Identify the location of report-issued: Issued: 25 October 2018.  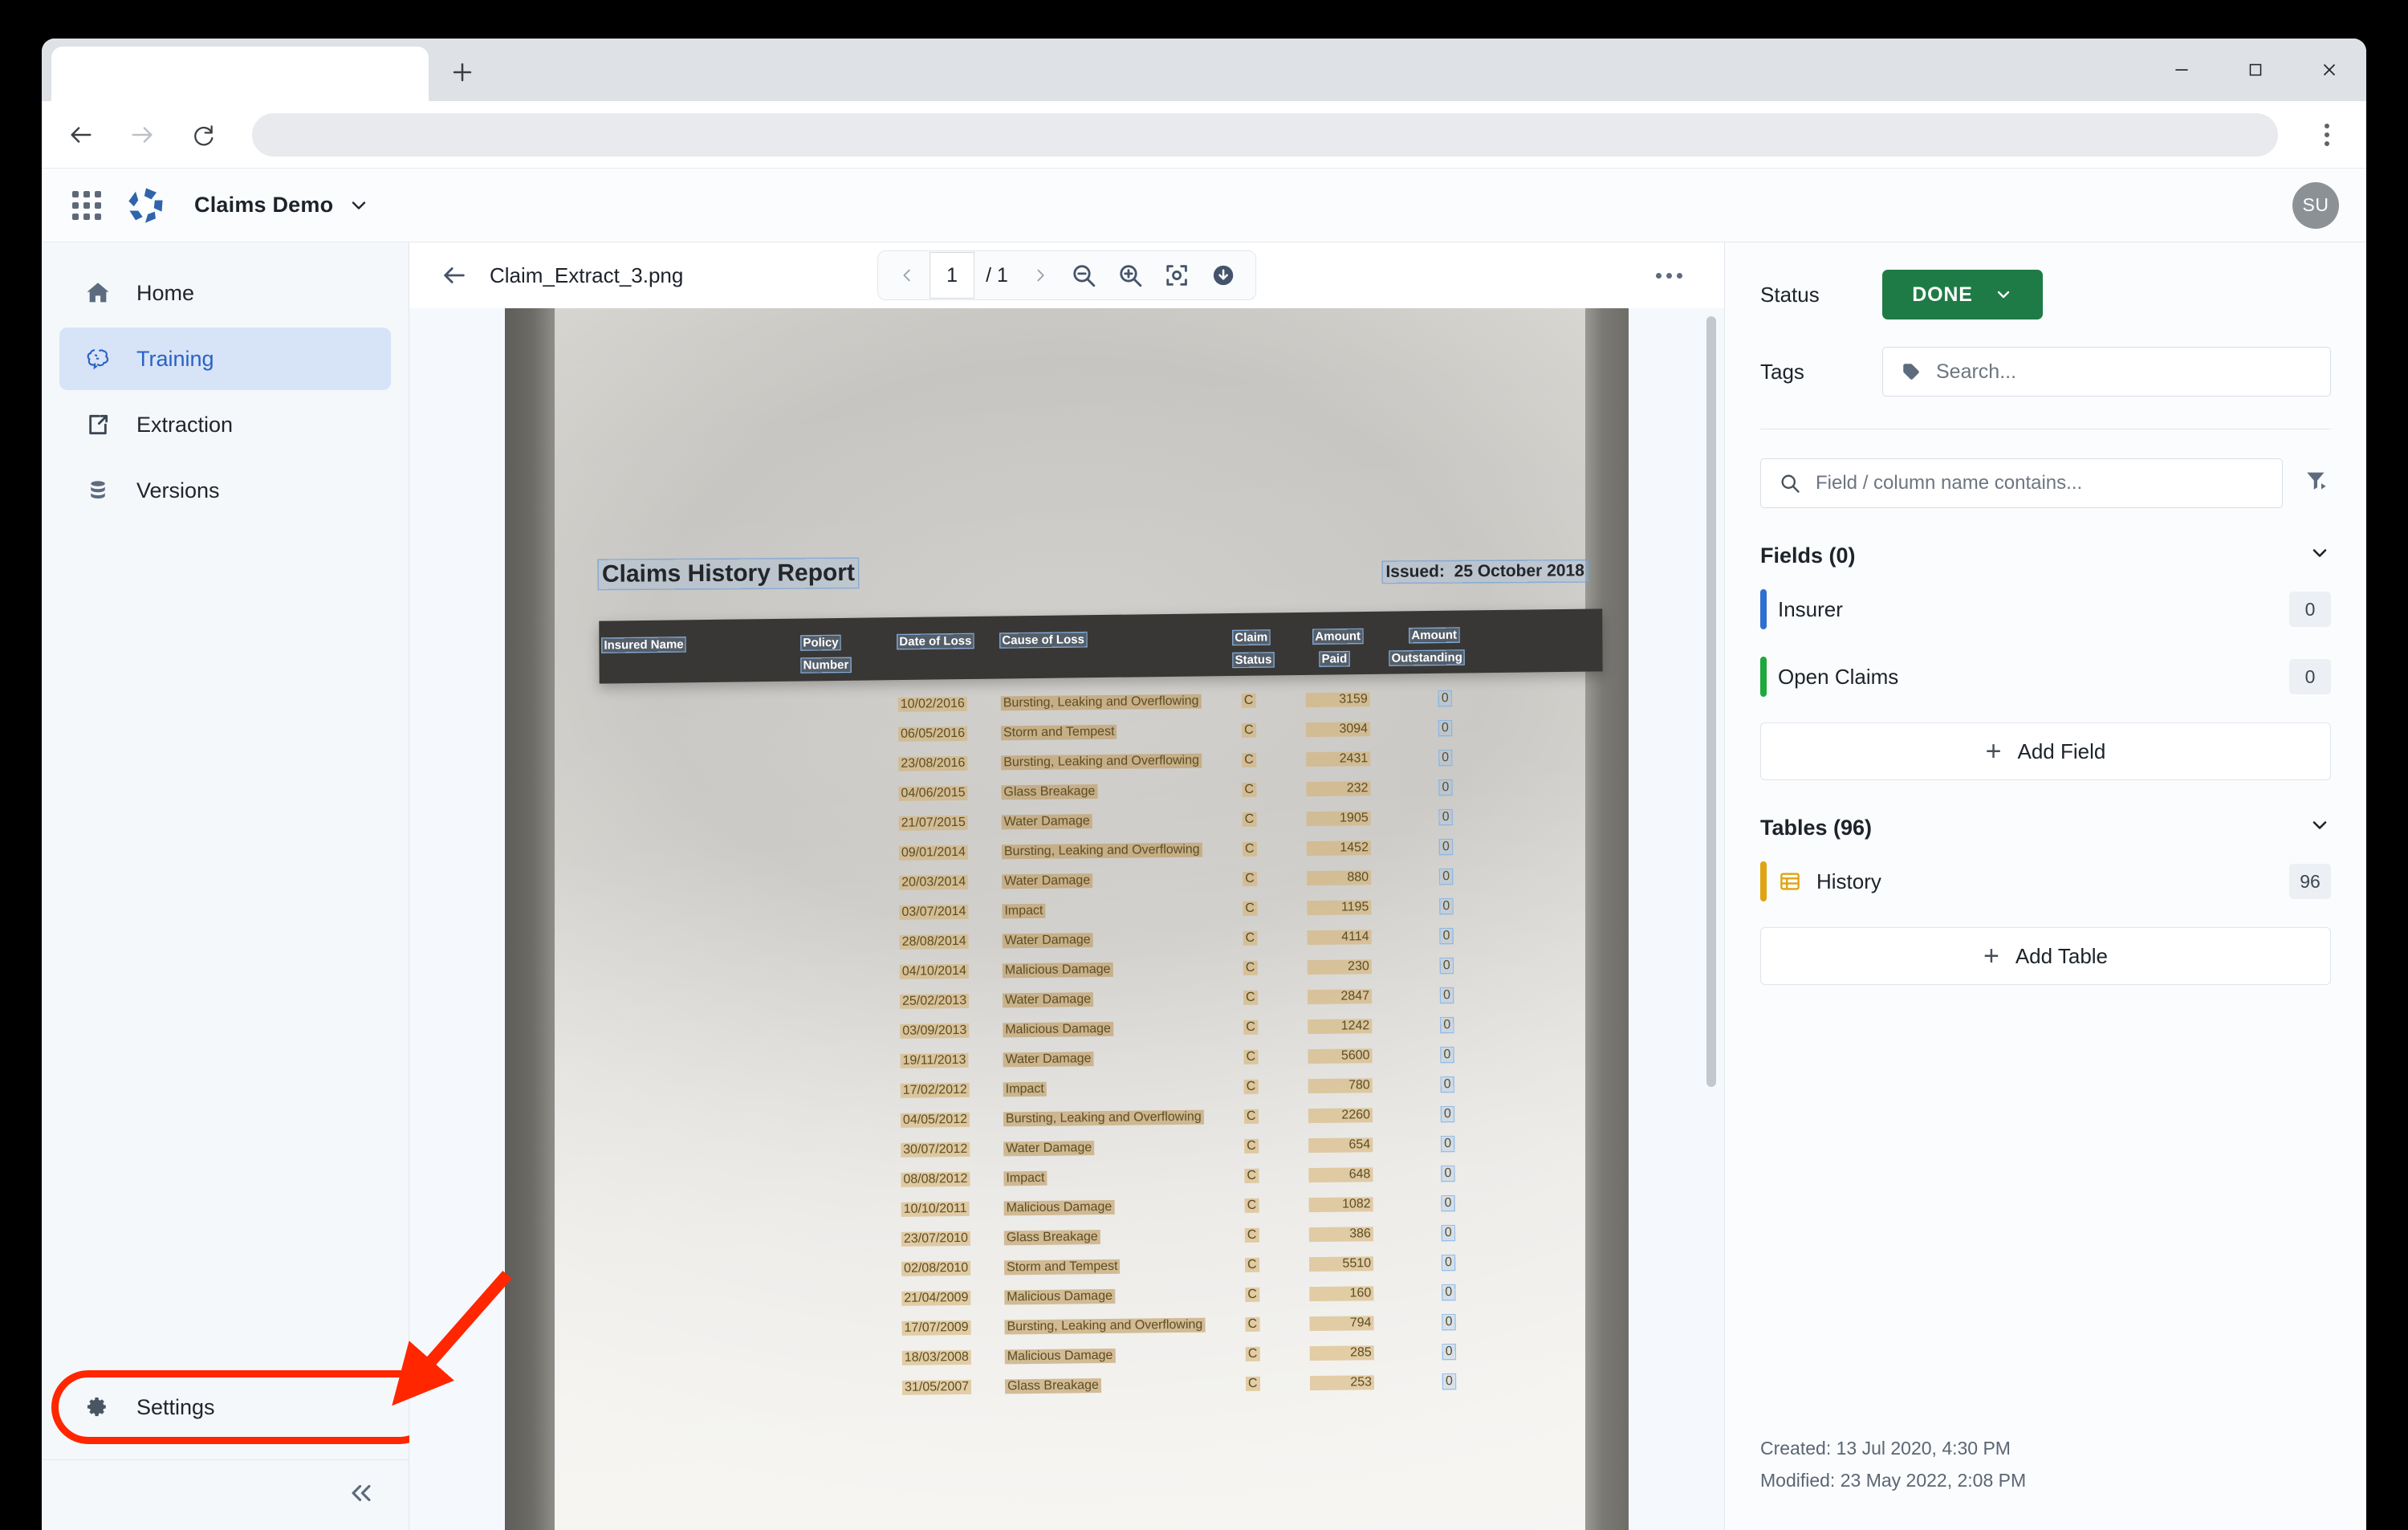
(1485, 571).